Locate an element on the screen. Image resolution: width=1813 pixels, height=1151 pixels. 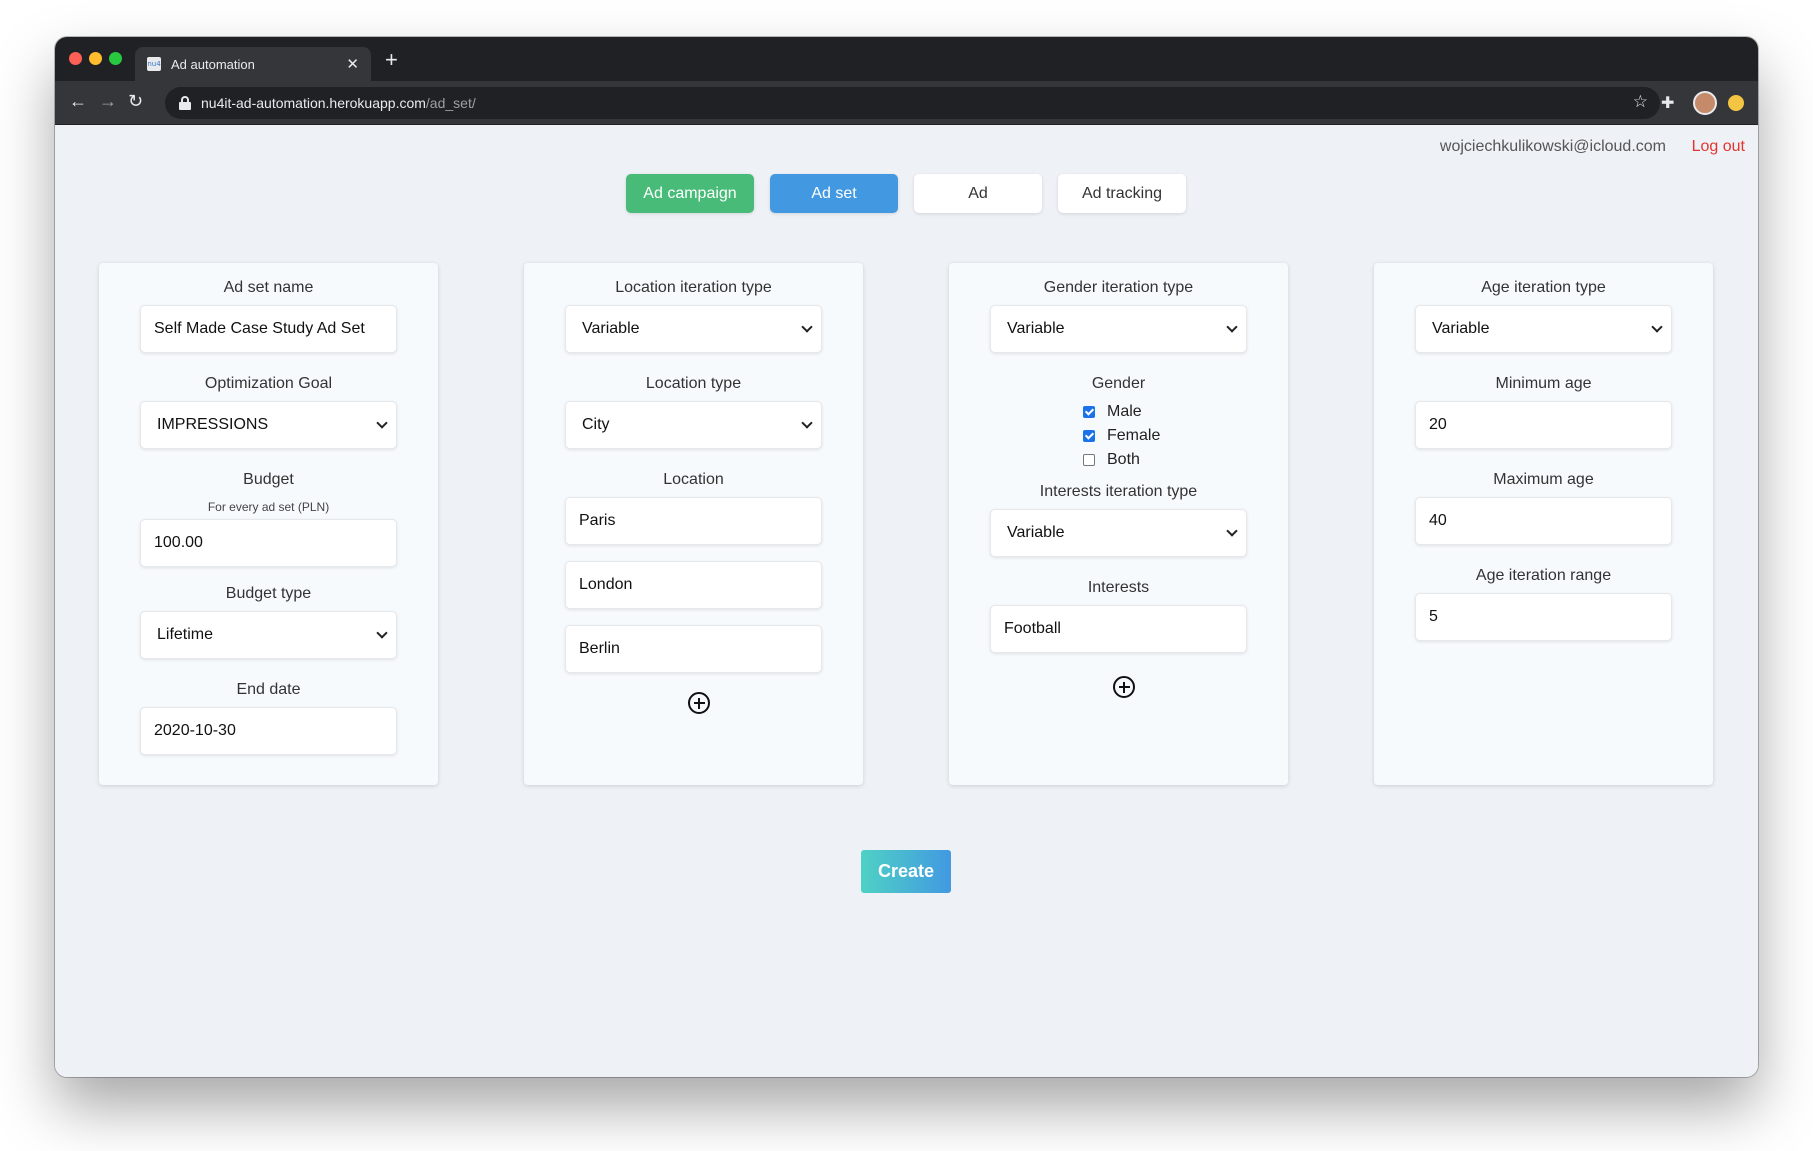
forward-arrow-icon: → is located at coordinates (108, 101).